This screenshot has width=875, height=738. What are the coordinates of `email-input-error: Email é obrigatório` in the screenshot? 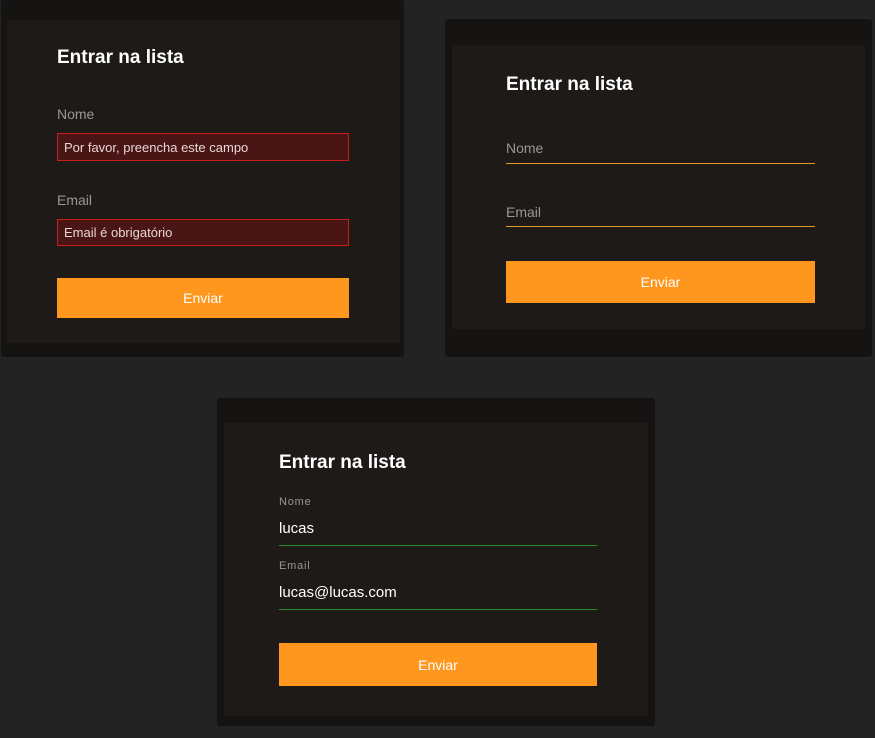 It's located at (203, 232).